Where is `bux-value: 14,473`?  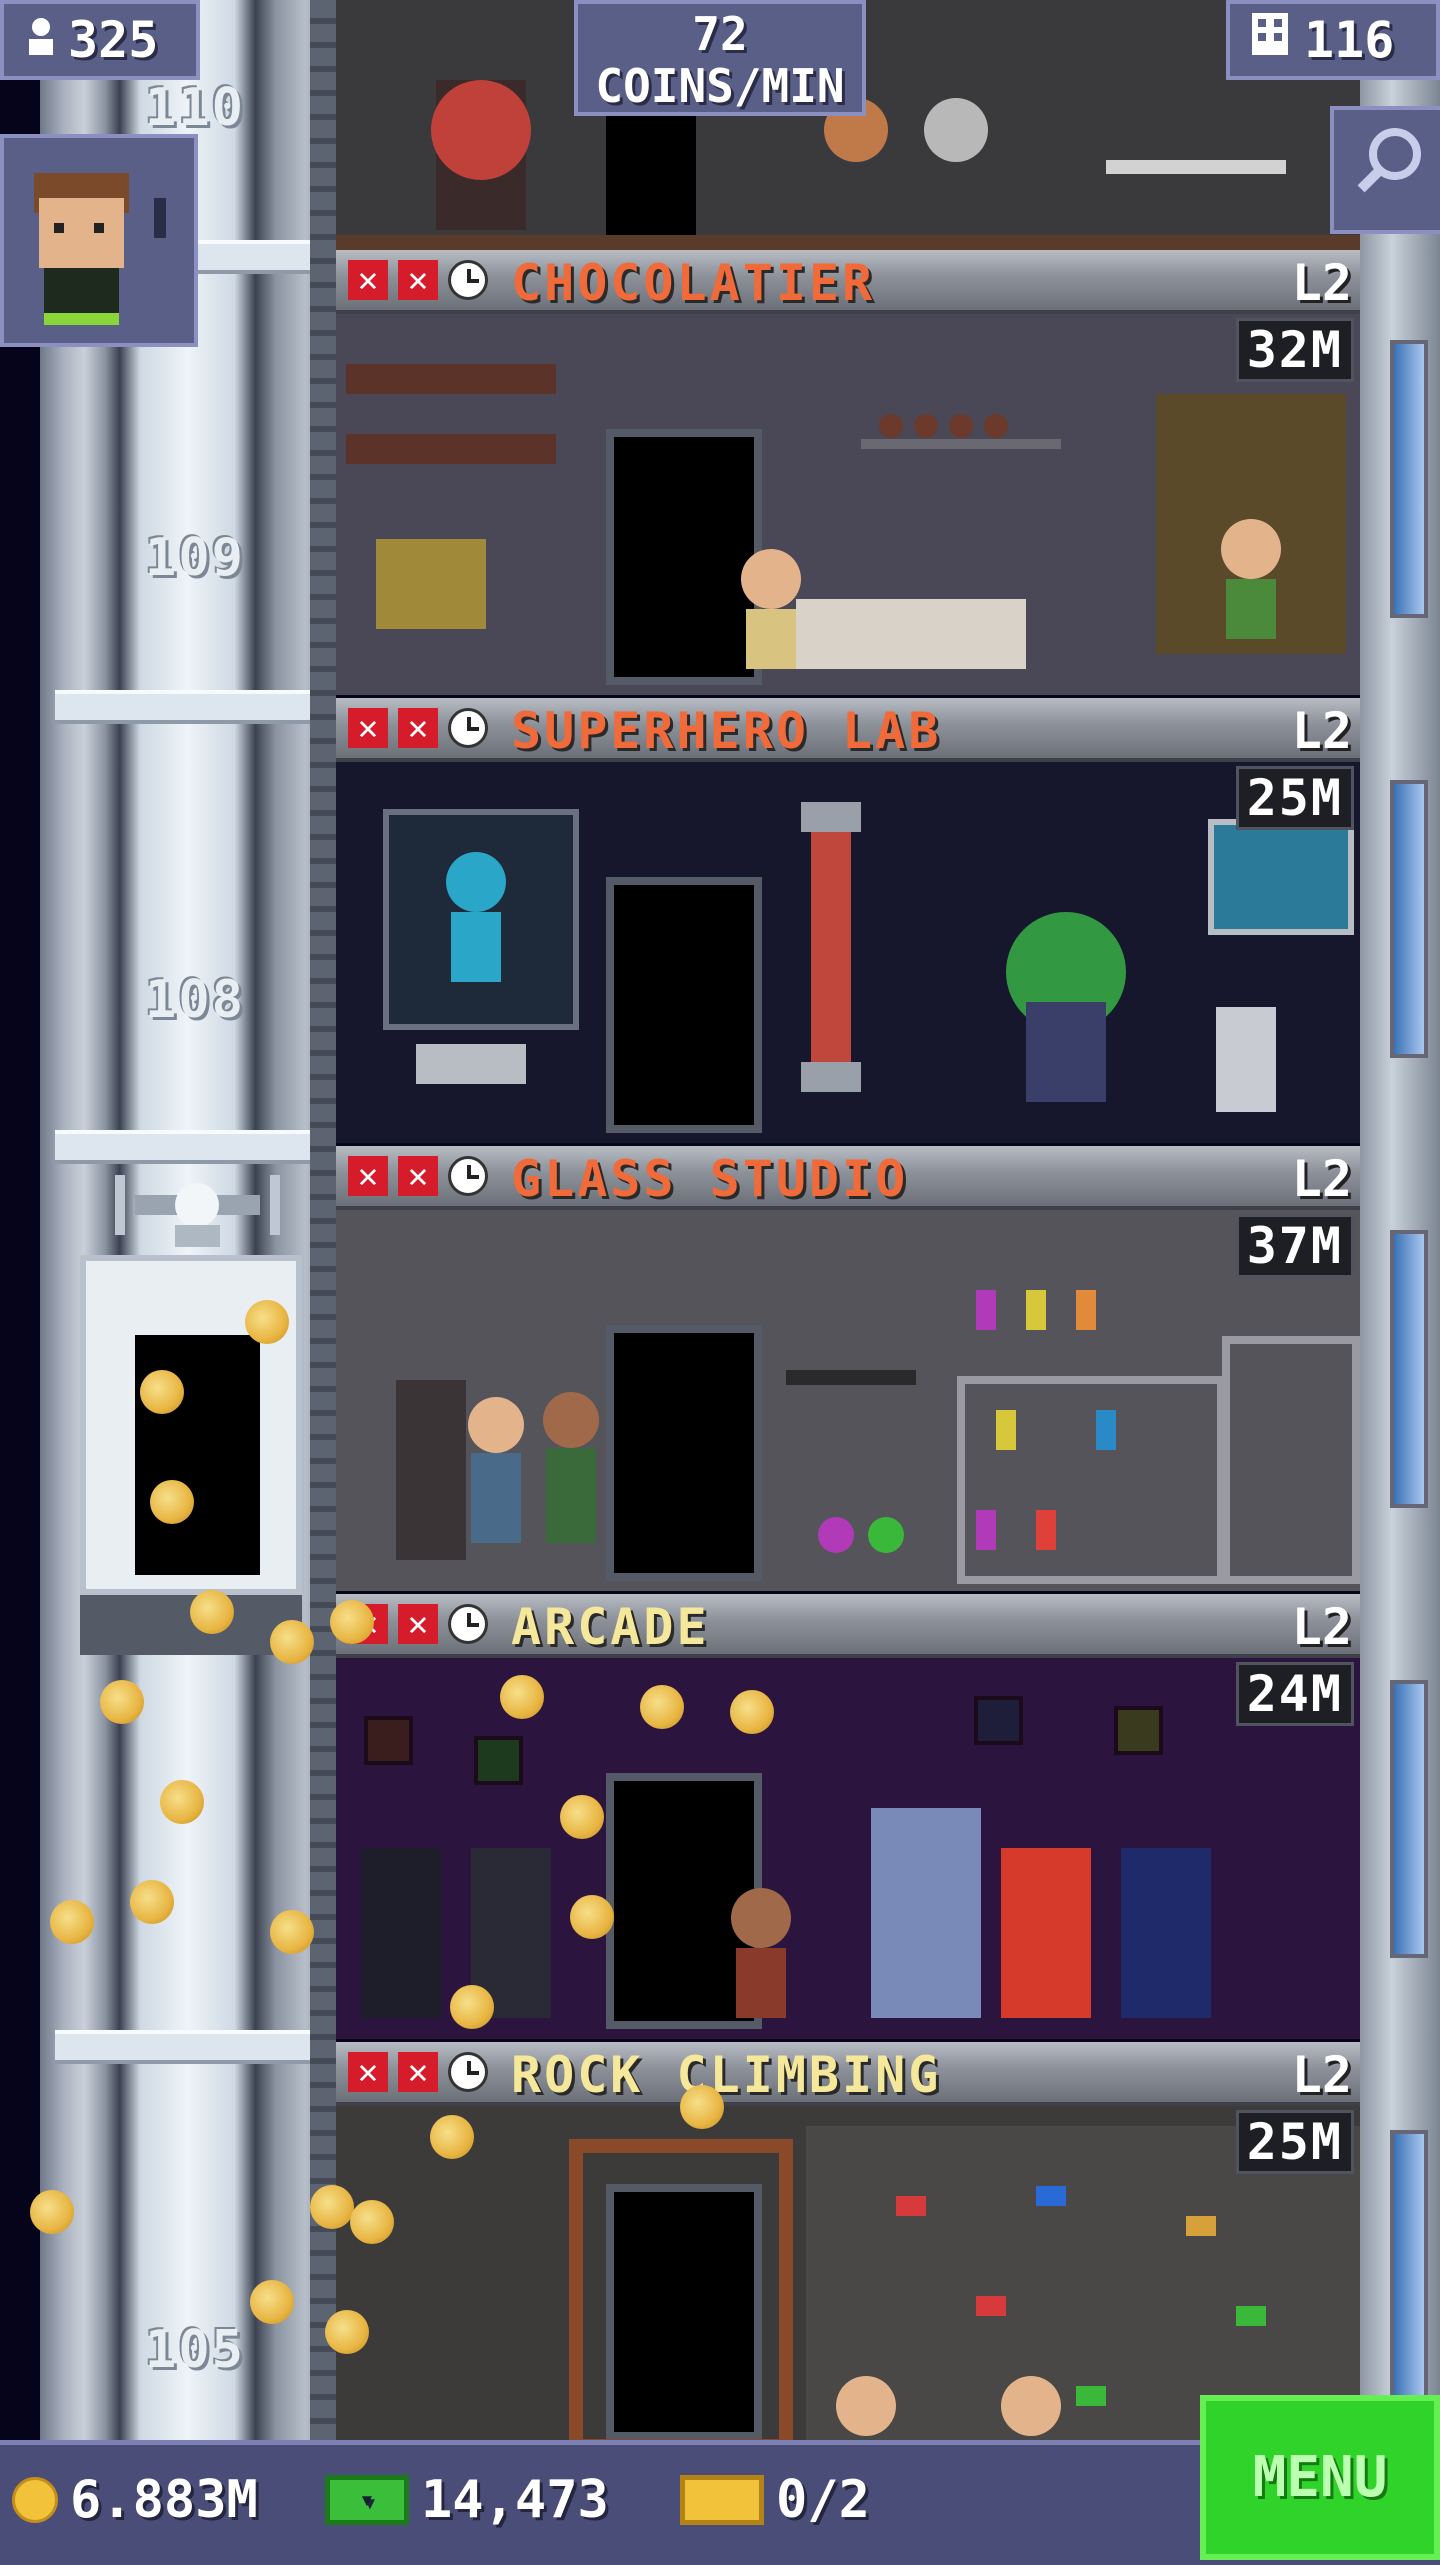 bux-value: 14,473 is located at coordinates (515, 2500).